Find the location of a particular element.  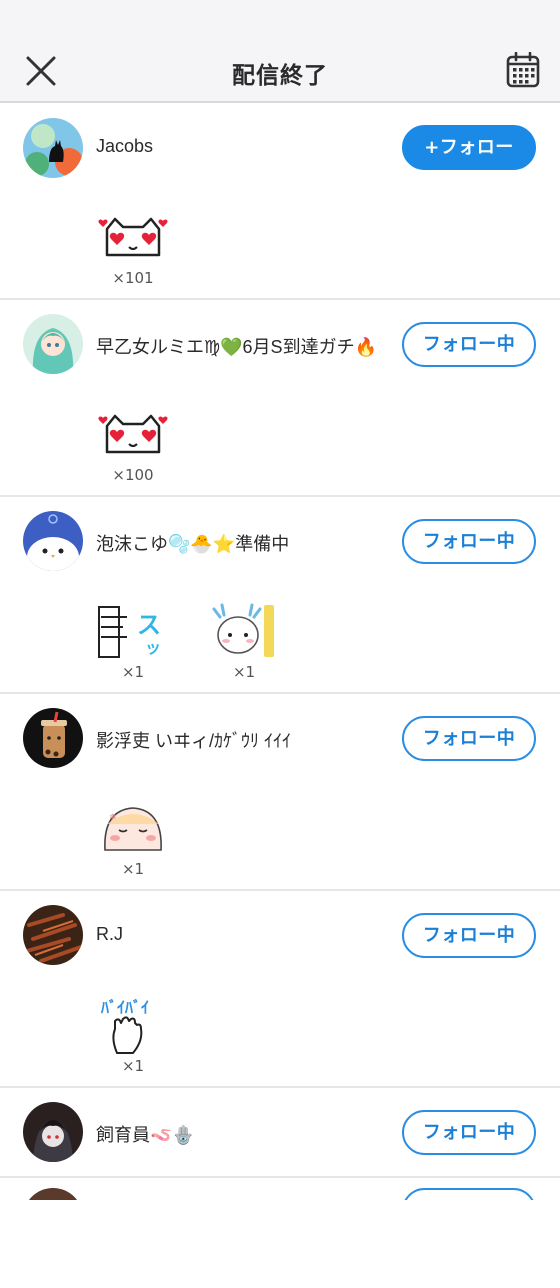

follow-button: +フォロー is located at coordinates (469, 147).